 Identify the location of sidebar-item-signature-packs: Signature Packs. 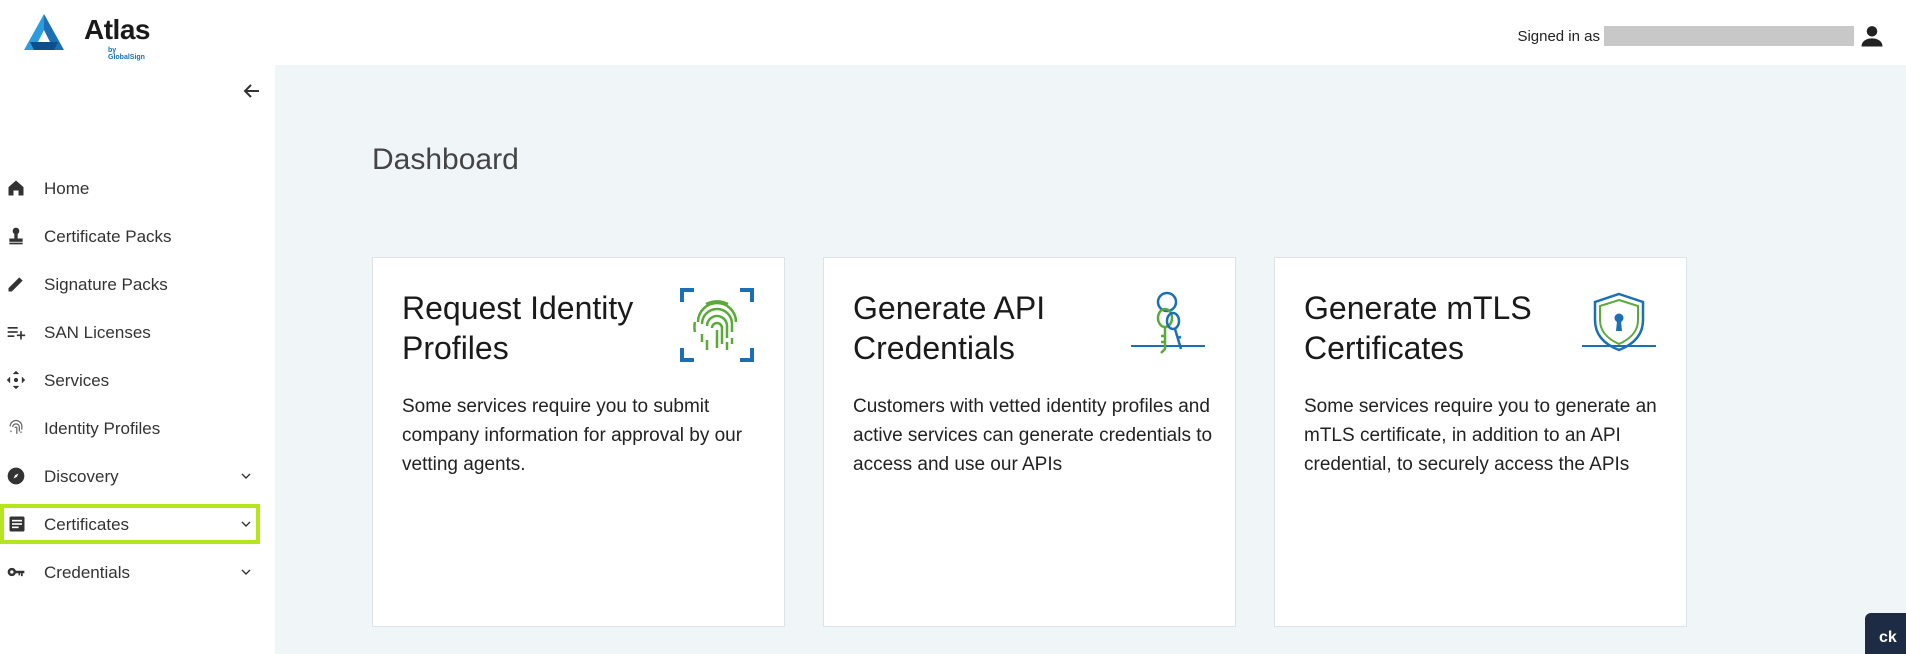
(130, 284).